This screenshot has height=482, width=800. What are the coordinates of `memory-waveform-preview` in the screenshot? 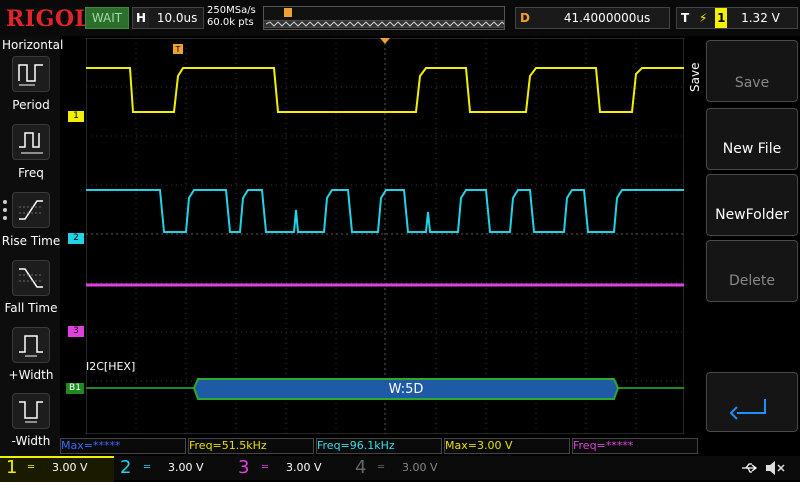 It's located at (399, 18).